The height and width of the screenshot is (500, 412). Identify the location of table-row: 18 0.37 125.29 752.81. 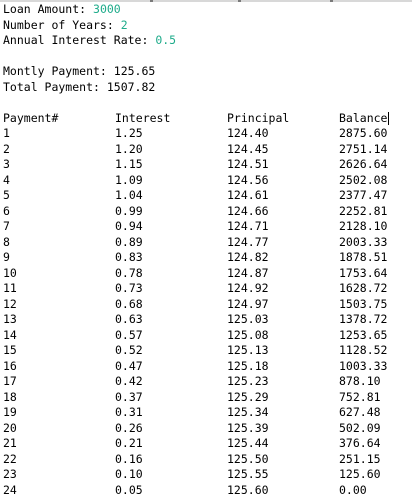
(207, 398).